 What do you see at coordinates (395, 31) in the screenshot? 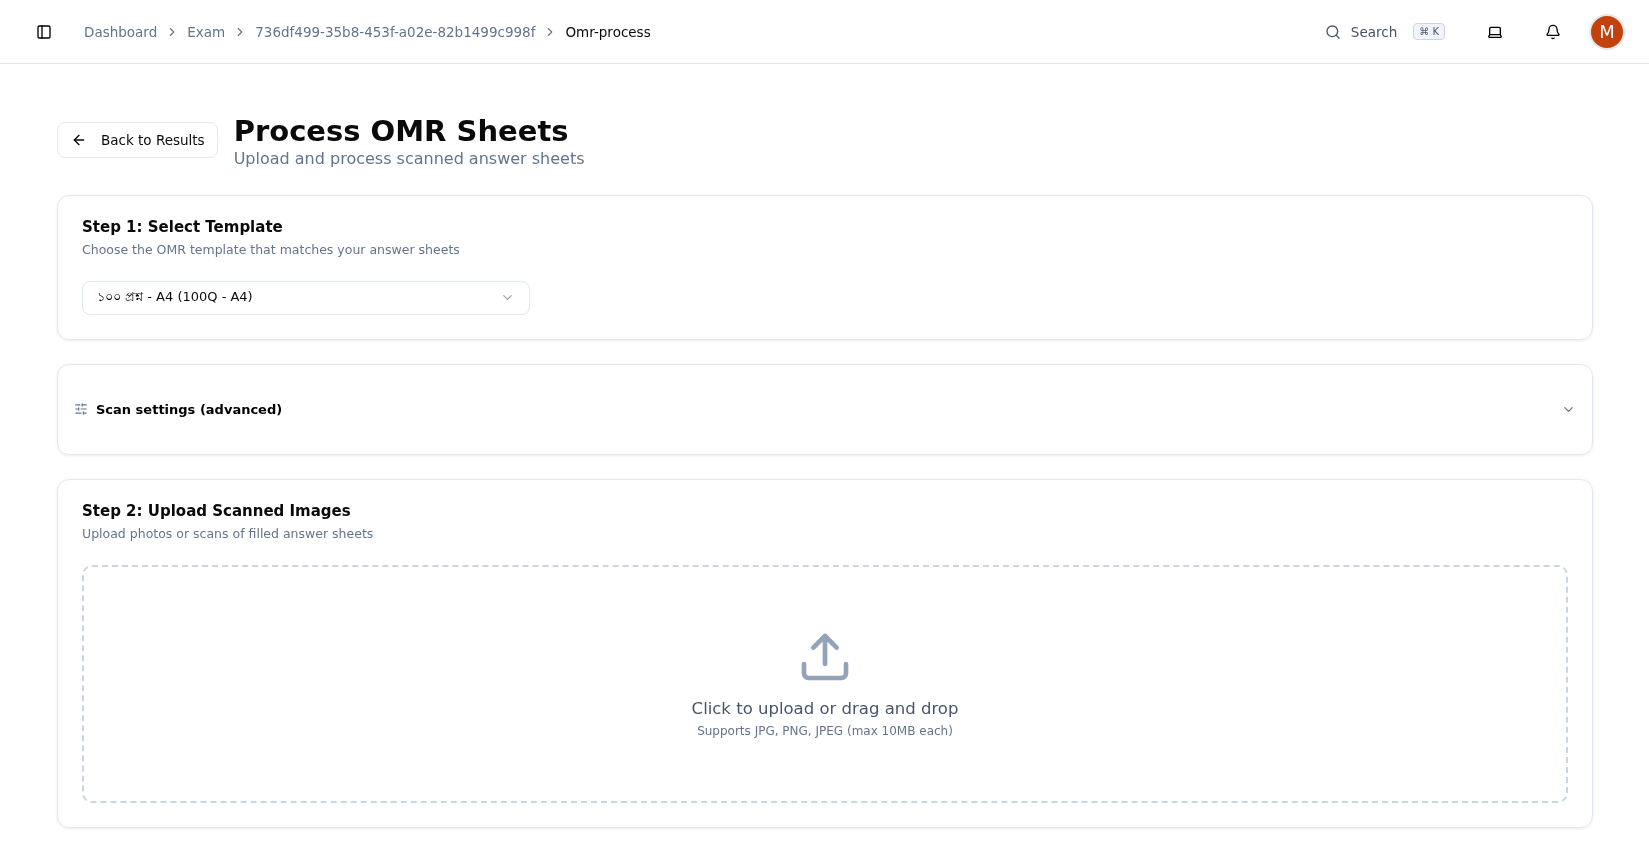
I see `breadcrumb-link: 736df499-35b8-453f-a02e-82b1499c998f` at bounding box center [395, 31].